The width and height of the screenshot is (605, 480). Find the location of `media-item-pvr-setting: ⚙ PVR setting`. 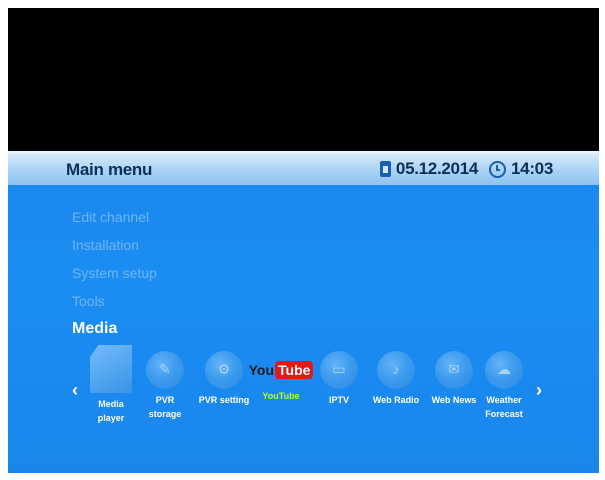

media-item-pvr-setting: ⚙ PVR setting is located at coordinates (224, 379).